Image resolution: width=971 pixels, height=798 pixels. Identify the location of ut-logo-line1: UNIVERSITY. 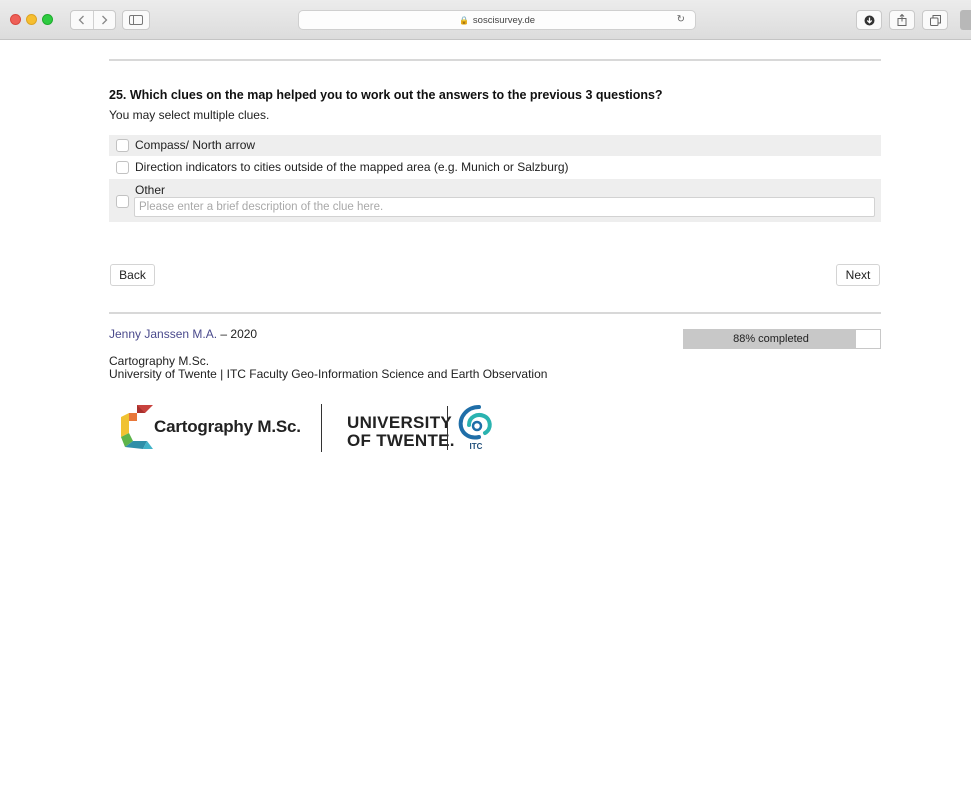
(400, 422).